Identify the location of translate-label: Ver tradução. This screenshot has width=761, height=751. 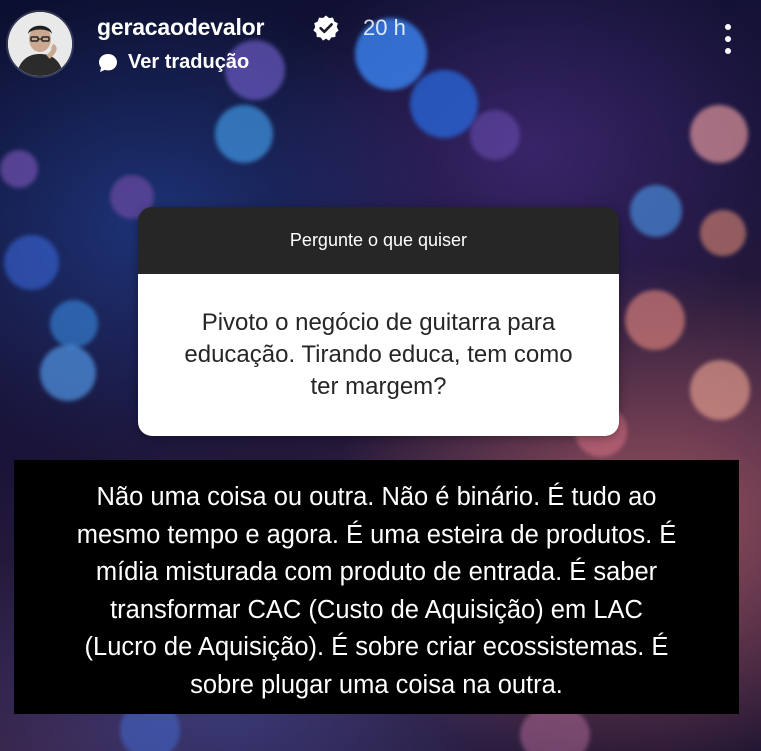
(189, 62).